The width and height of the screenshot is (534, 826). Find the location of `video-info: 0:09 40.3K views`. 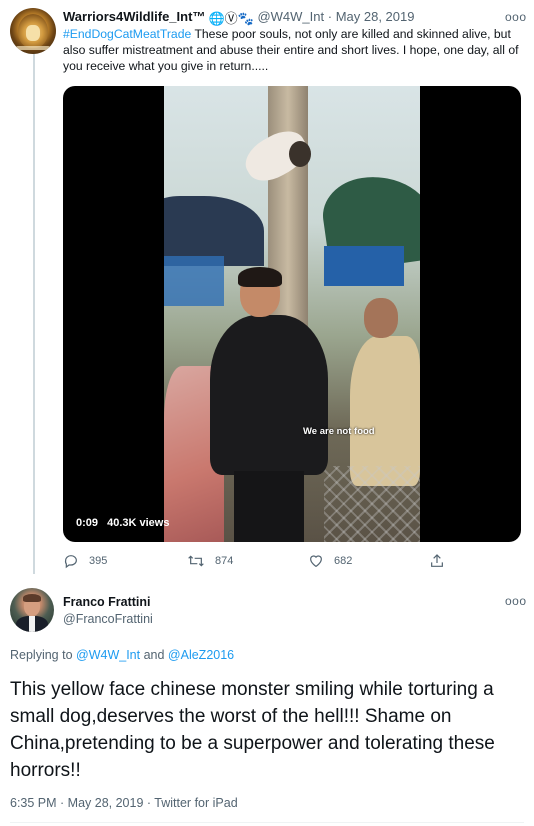

video-info: 0:09 40.3K views is located at coordinates (125, 523).